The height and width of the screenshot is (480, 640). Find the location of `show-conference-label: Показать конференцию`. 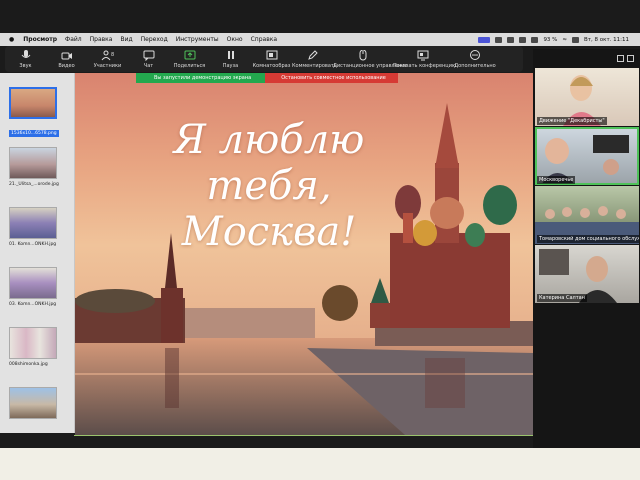

show-conference-label: Показать конференцию is located at coordinates (425, 66).